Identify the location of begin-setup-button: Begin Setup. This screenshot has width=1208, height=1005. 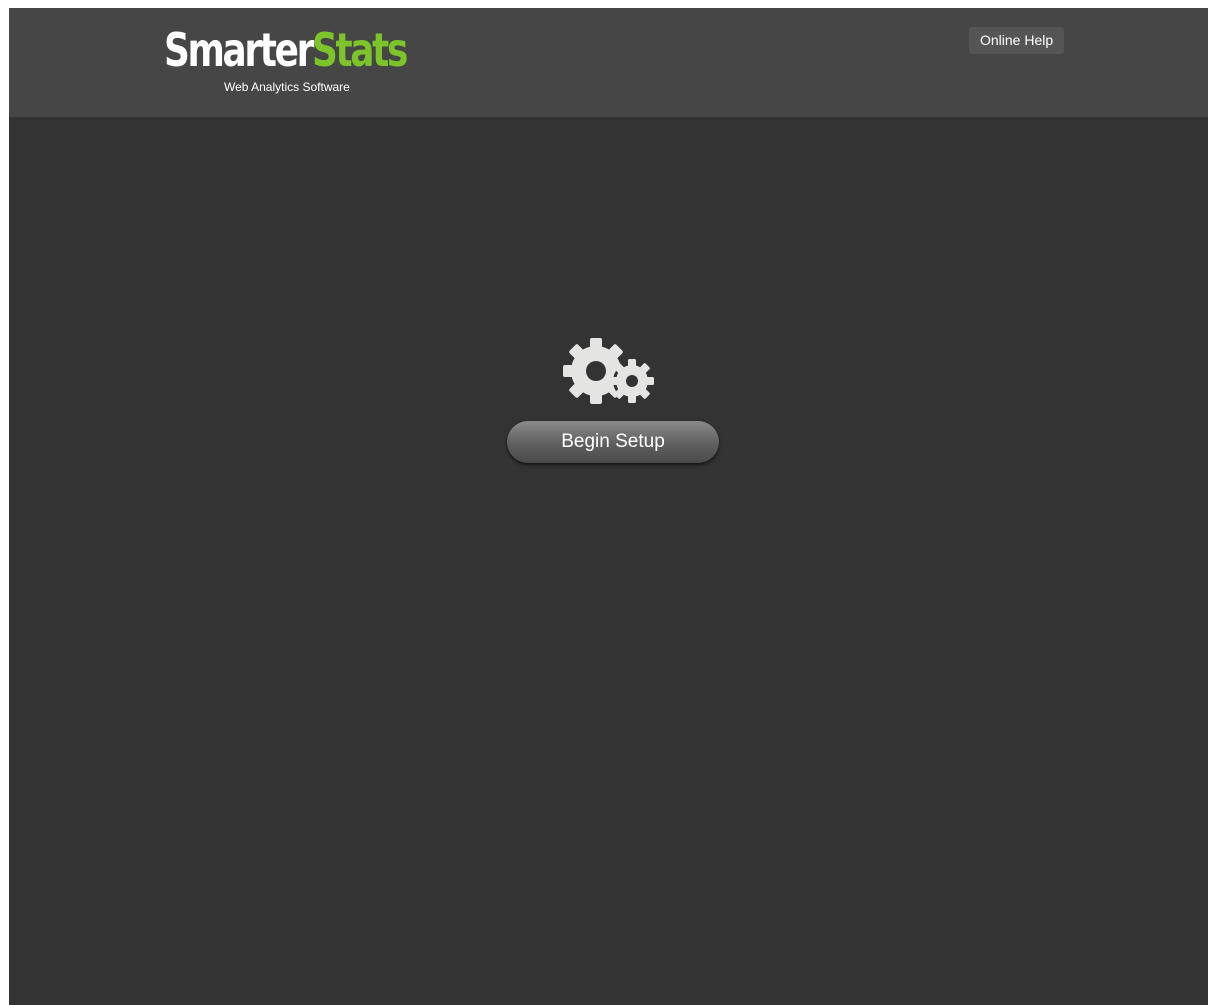
(613, 442).